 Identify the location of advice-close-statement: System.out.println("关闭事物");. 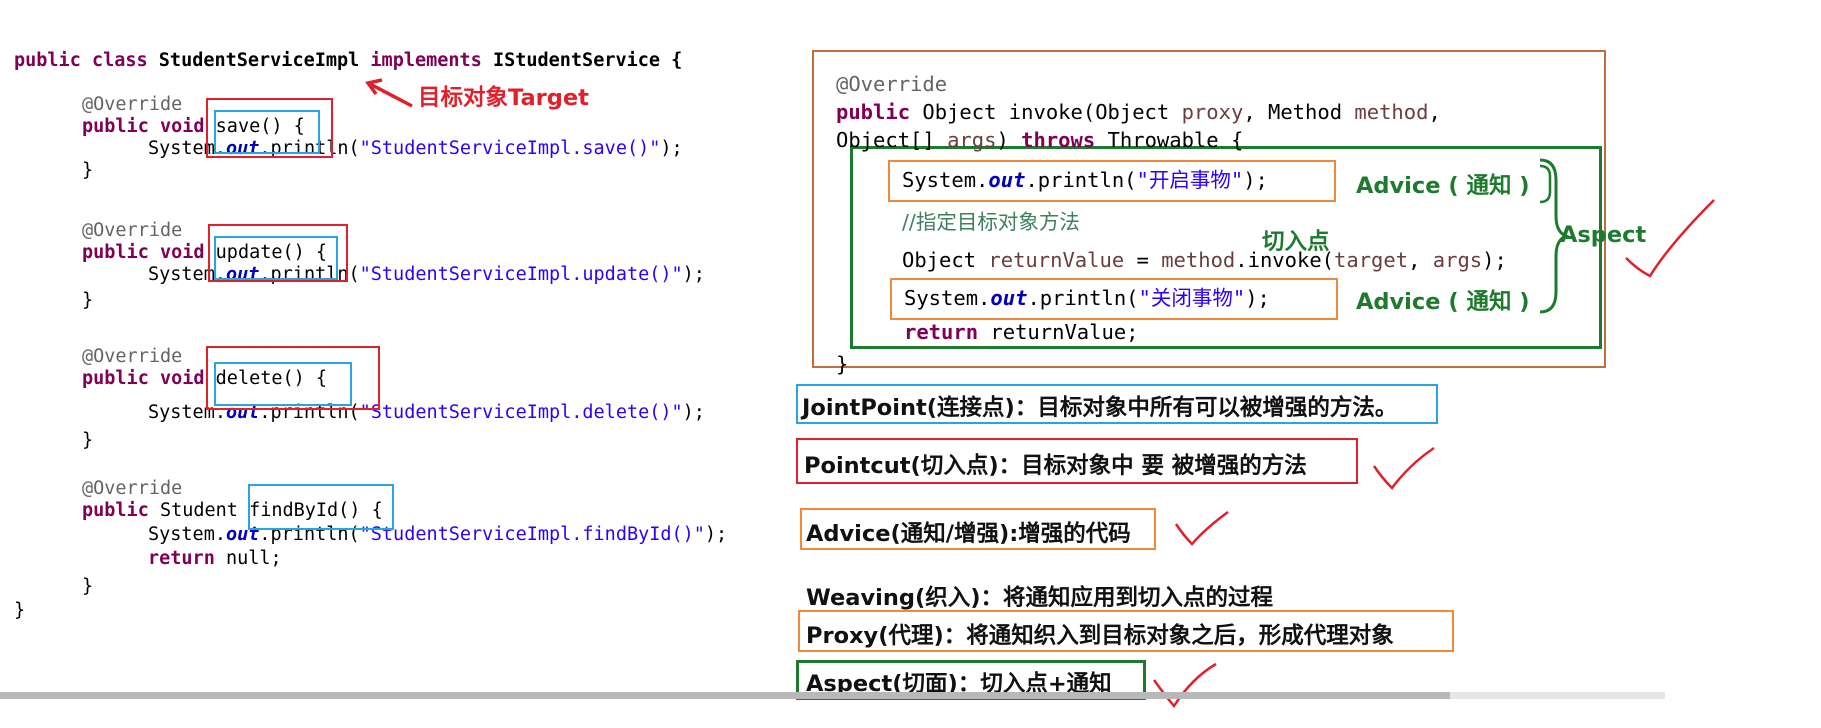
(1087, 298).